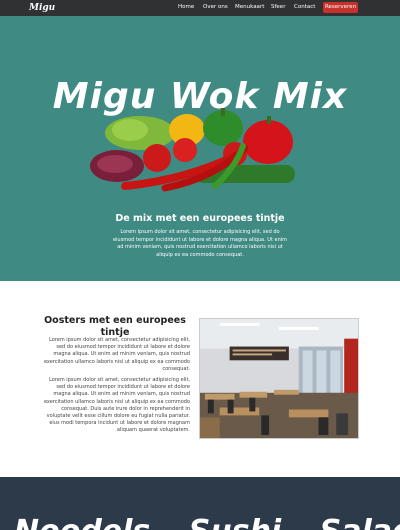  Describe the element at coordinates (360, 522) in the screenshot. I see `category-salades: Salades` at that location.